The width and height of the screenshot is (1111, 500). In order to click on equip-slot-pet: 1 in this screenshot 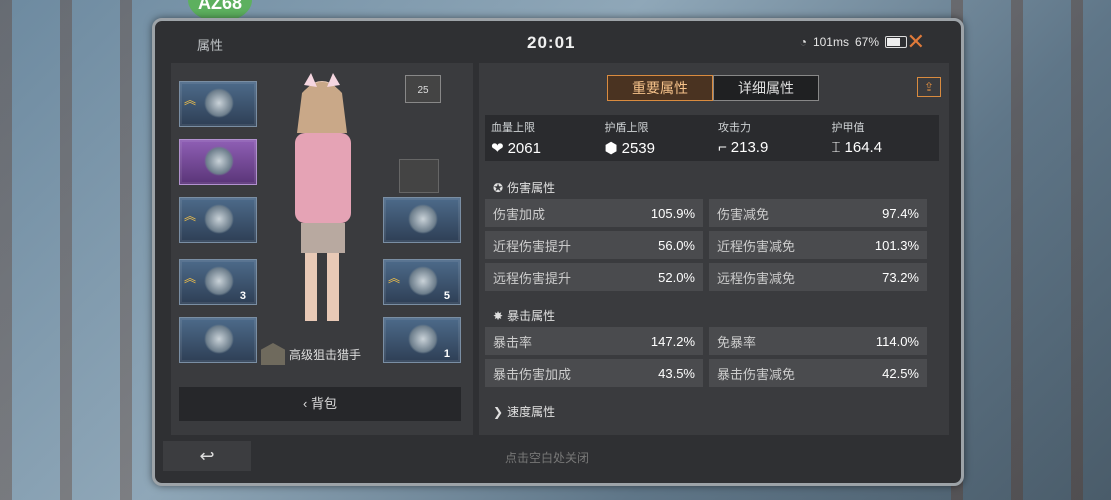, I will do `click(422, 340)`.